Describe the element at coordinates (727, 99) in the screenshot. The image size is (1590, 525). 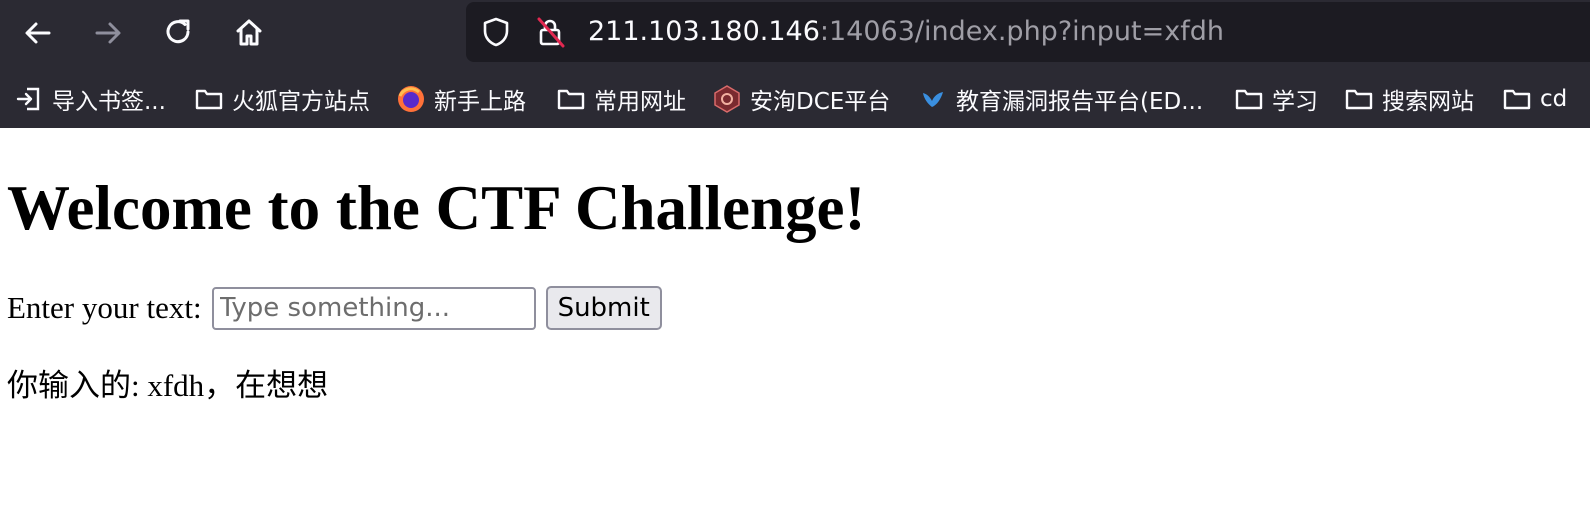
I see `shield-logo-icon` at that location.